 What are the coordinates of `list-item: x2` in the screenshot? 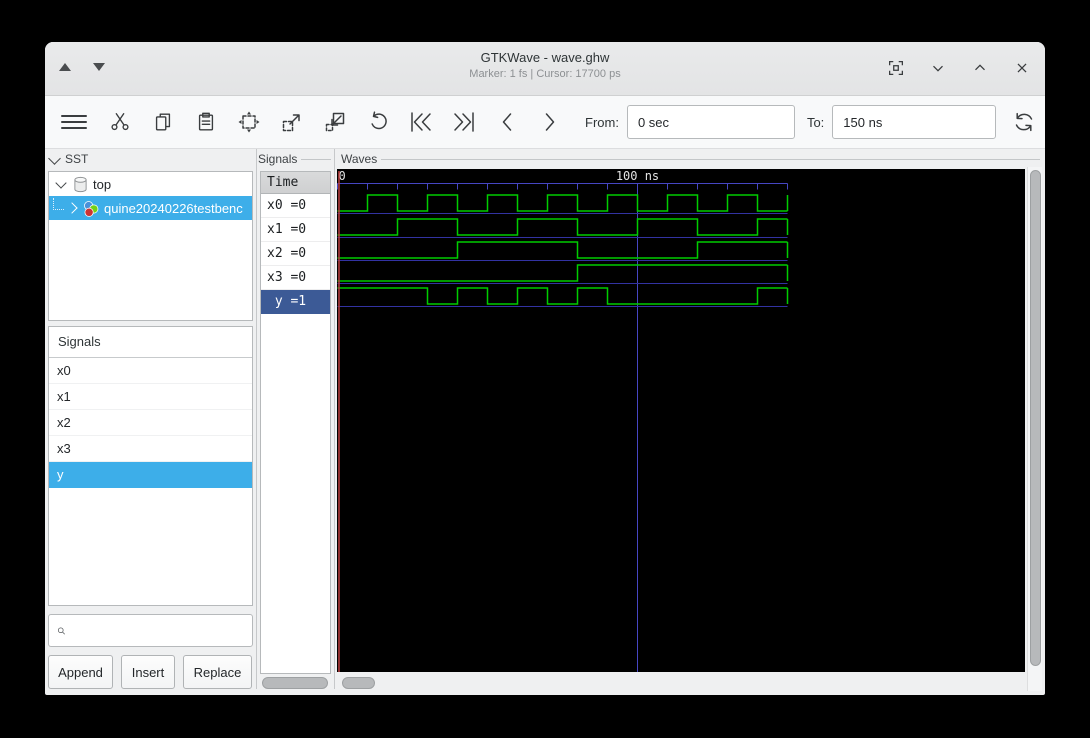 It's located at (150, 423).